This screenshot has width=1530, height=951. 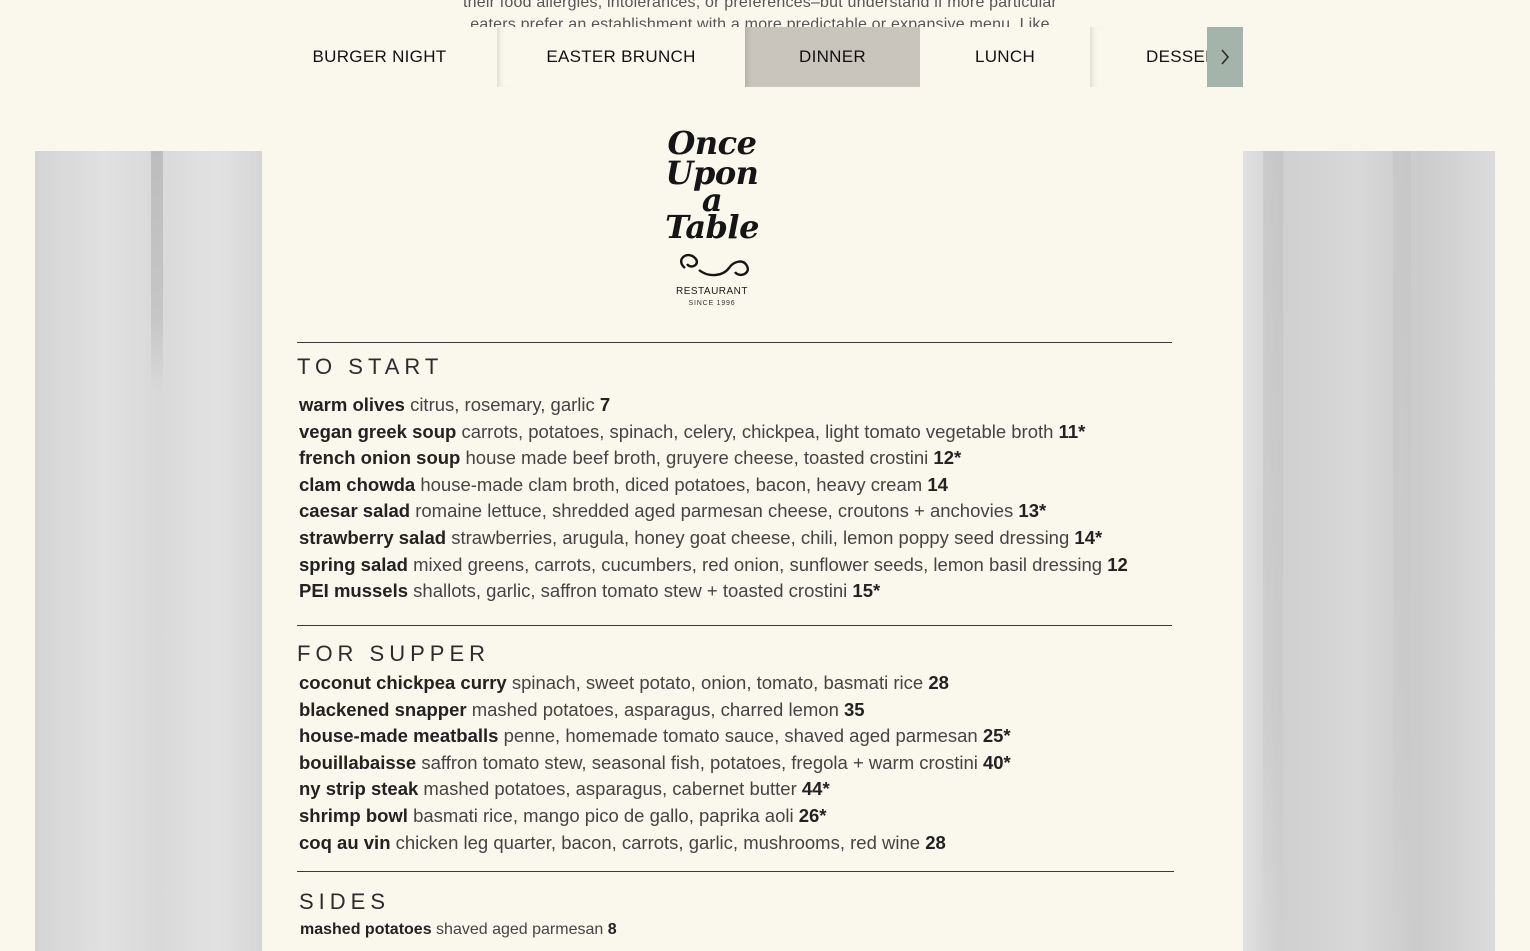 What do you see at coordinates (1088, 537) in the screenshot?
I see `item-price: 14*` at bounding box center [1088, 537].